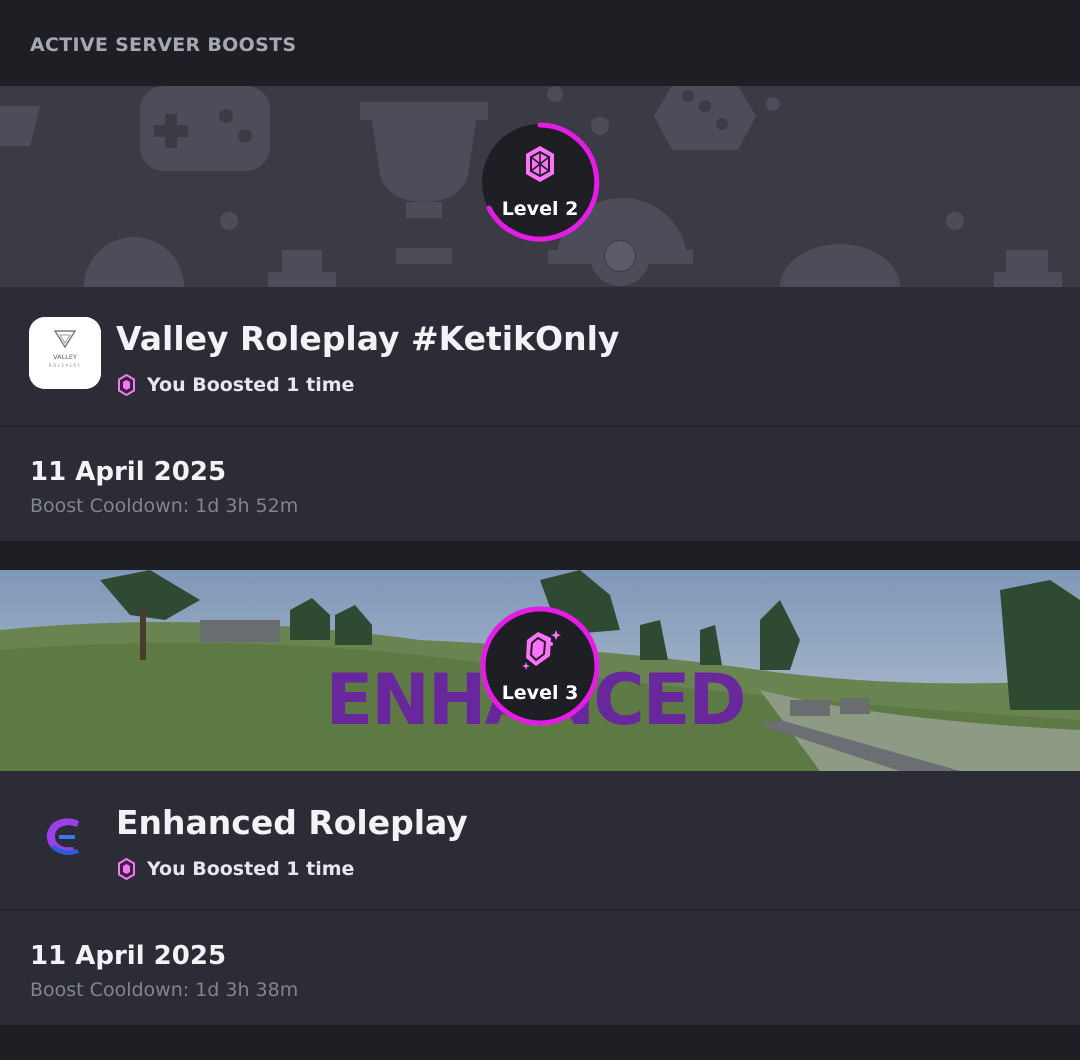 The image size is (1080, 1060). I want to click on server-name: Enhanced Roleplay, so click(292, 822).